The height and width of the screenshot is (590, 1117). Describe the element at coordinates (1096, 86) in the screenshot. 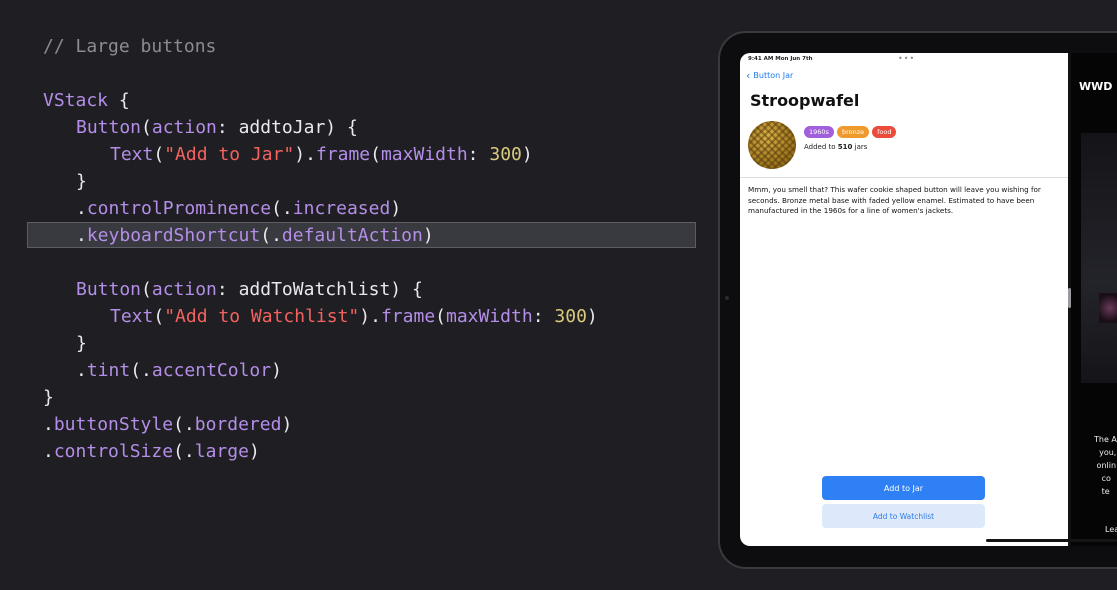

I see `wwdc-logo: WWD` at that location.